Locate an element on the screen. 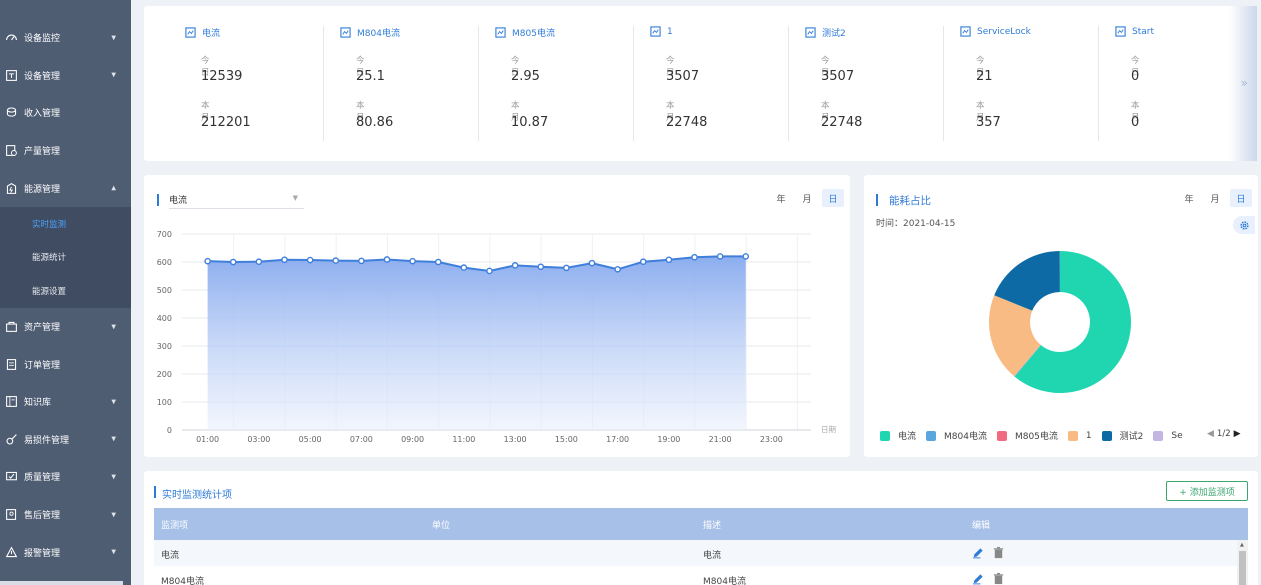 The width and height of the screenshot is (1261, 585). month-value: 212201 is located at coordinates (226, 122).